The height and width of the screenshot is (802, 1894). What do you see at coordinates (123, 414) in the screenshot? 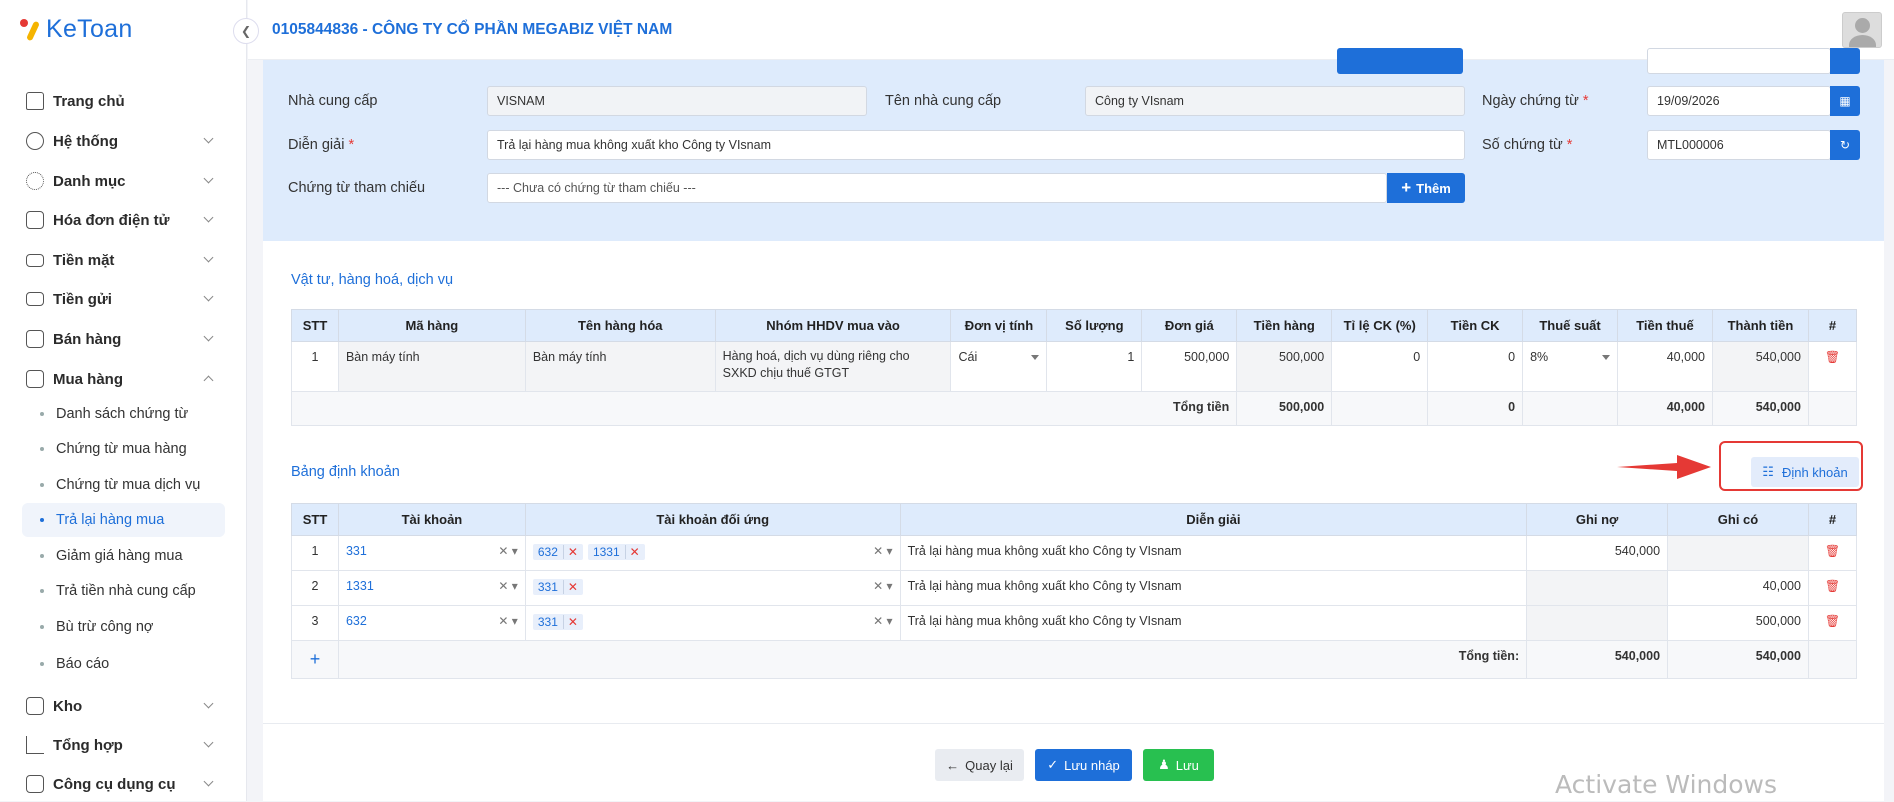
I see `sidebar-subitem-doc-list: Danh sách chứng từ` at bounding box center [123, 414].